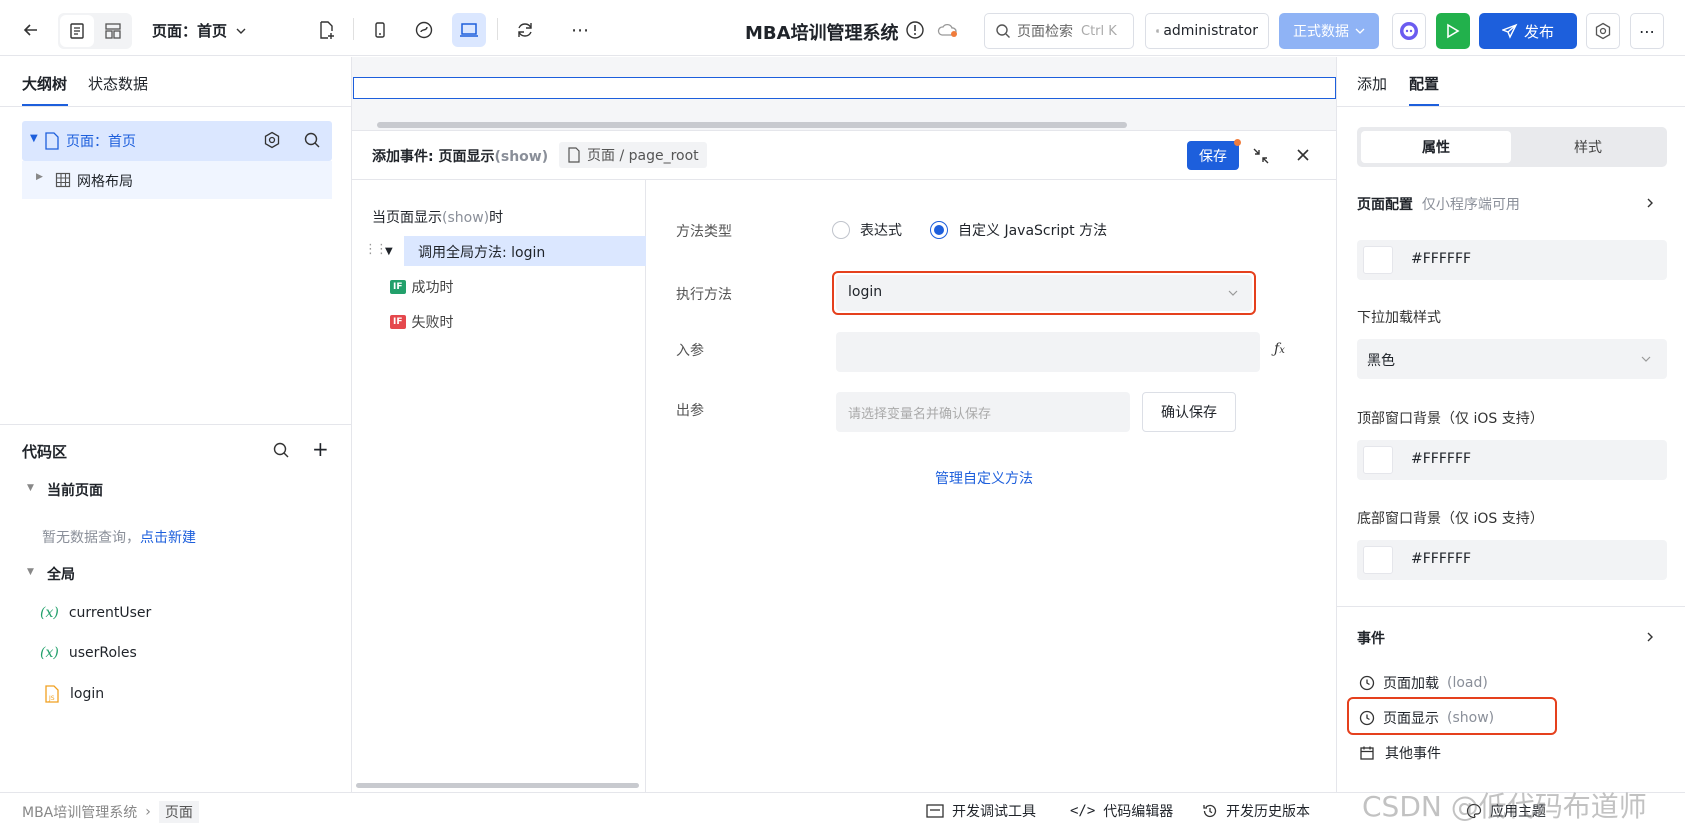 The height and width of the screenshot is (827, 1685). Describe the element at coordinates (867, 230) in the screenshot. I see `radio-expression: 表达式` at that location.